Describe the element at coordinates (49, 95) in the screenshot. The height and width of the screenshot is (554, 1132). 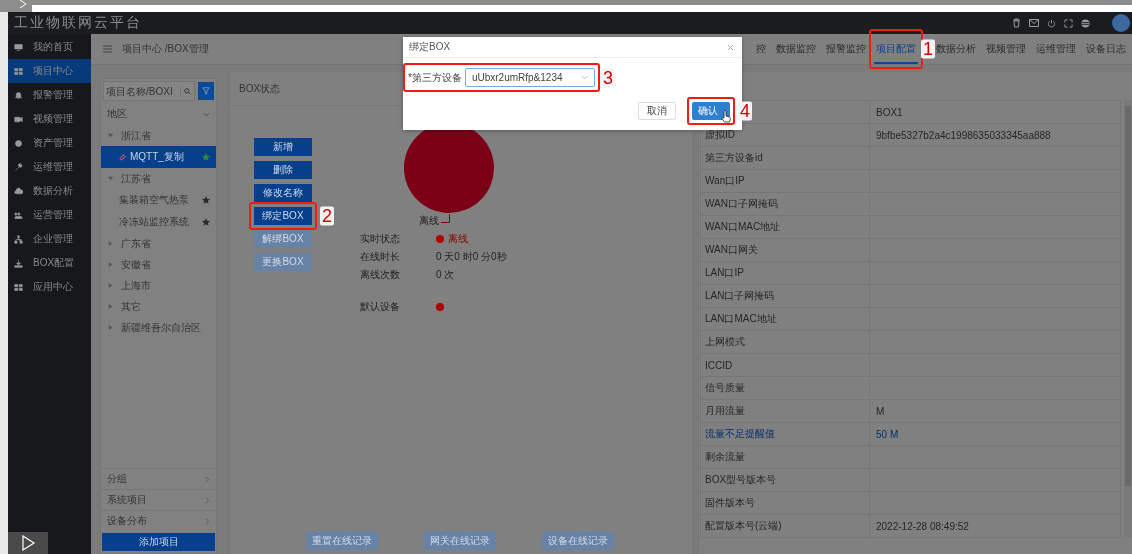
I see `sidebar-item: 报警管理` at that location.